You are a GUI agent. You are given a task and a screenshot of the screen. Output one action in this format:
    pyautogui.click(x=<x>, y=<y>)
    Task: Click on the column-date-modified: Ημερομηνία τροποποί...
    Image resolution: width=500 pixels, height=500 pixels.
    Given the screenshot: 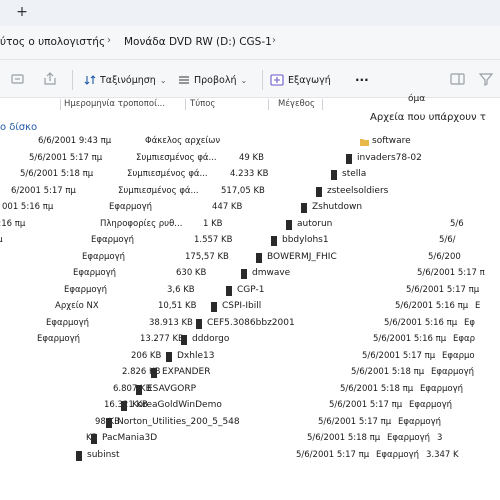 What is the action you would take?
    pyautogui.click(x=114, y=104)
    